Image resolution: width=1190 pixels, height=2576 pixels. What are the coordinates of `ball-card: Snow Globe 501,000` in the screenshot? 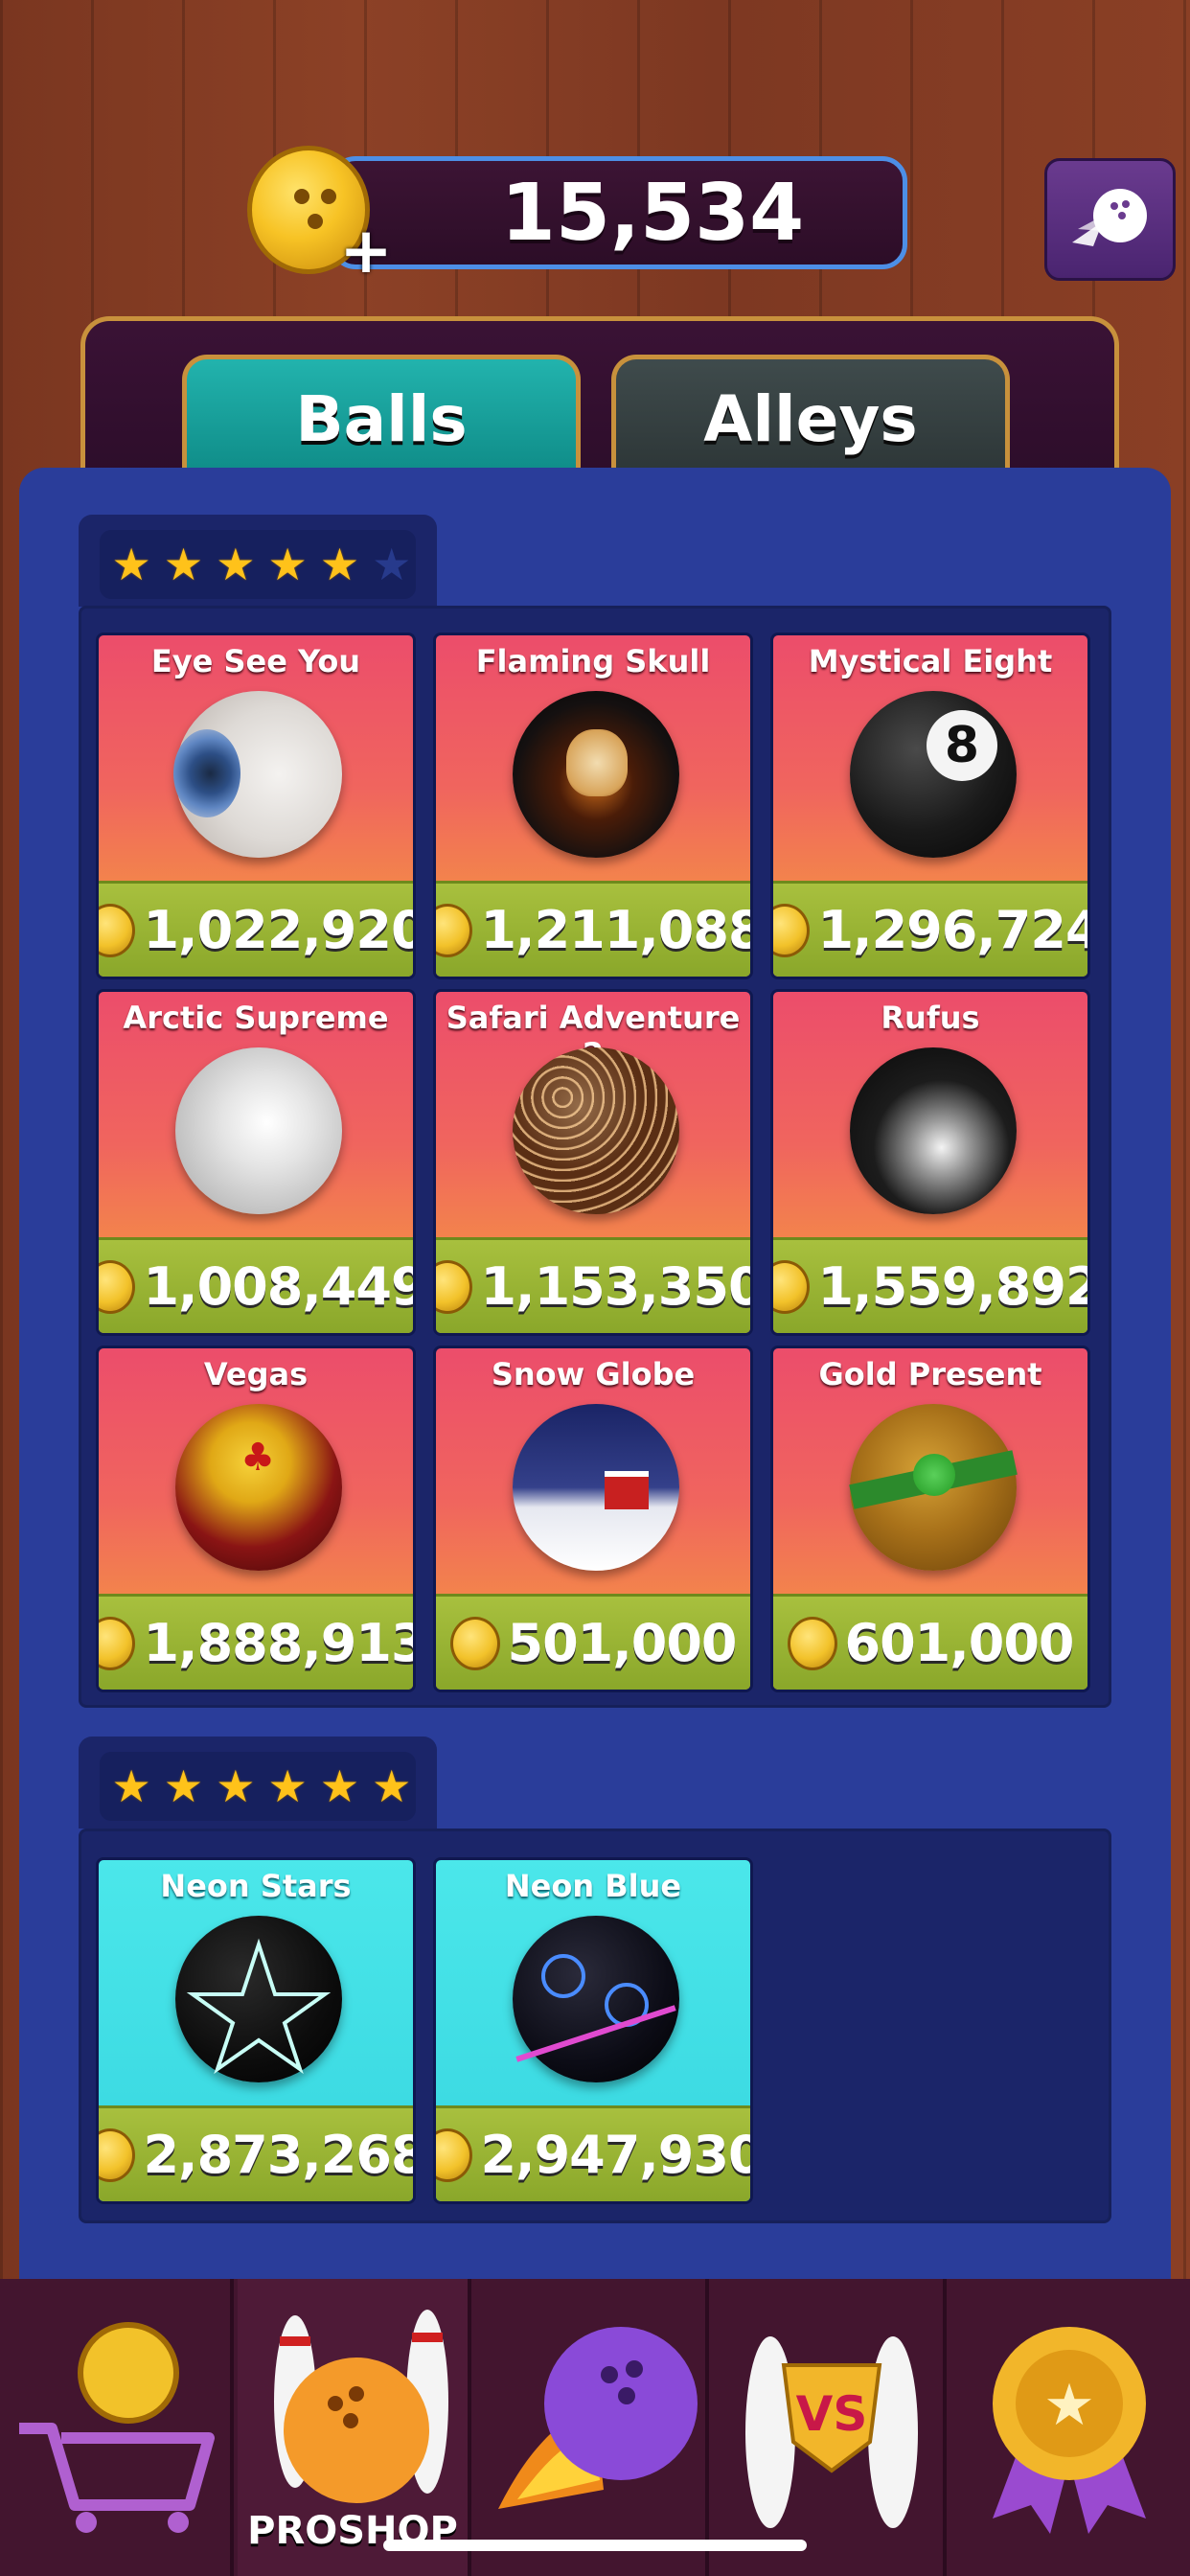 It's located at (593, 1519).